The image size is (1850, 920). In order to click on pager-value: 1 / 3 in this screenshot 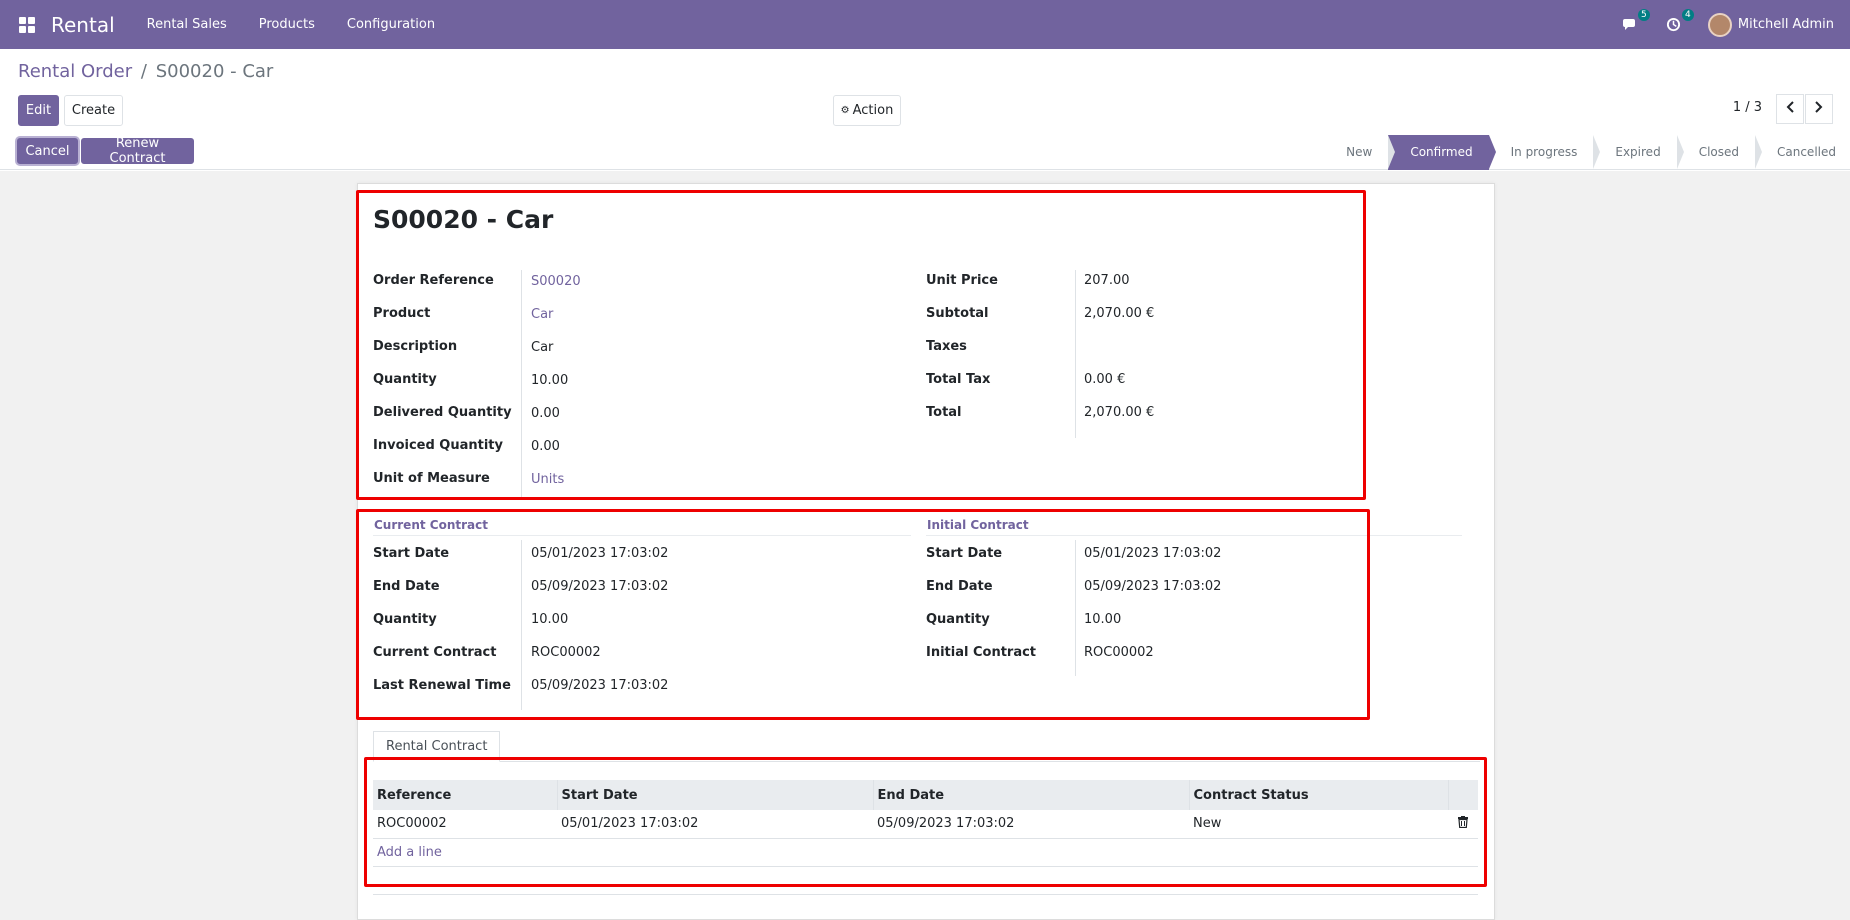, I will do `click(1747, 107)`.